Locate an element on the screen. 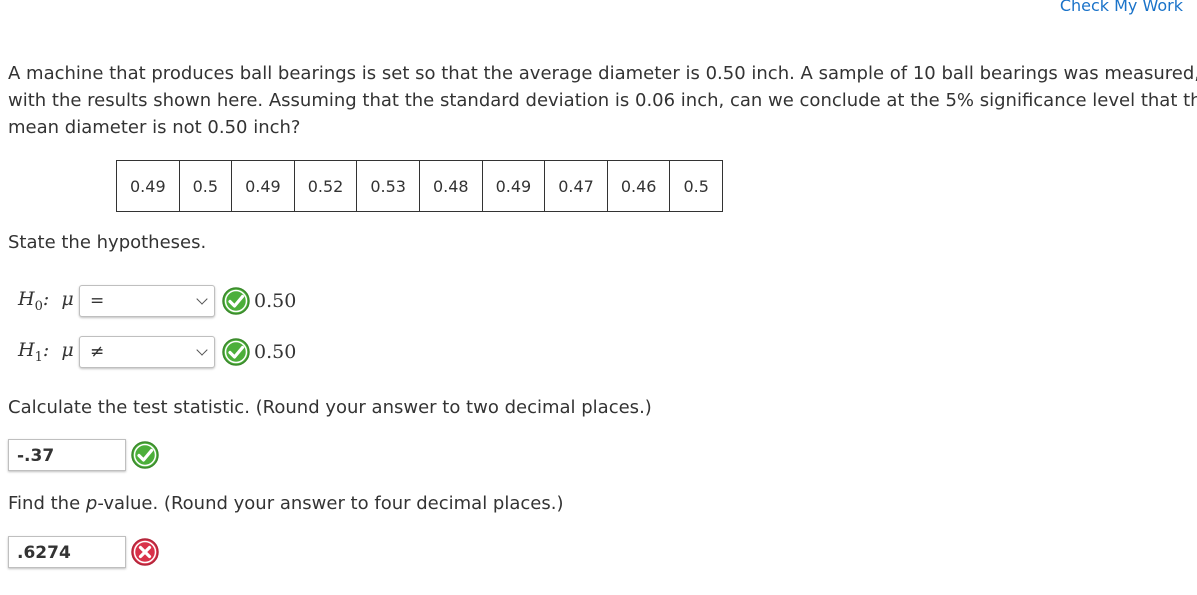  question-line-3: mean diameter is not 0.50 inch? is located at coordinates (154, 127).